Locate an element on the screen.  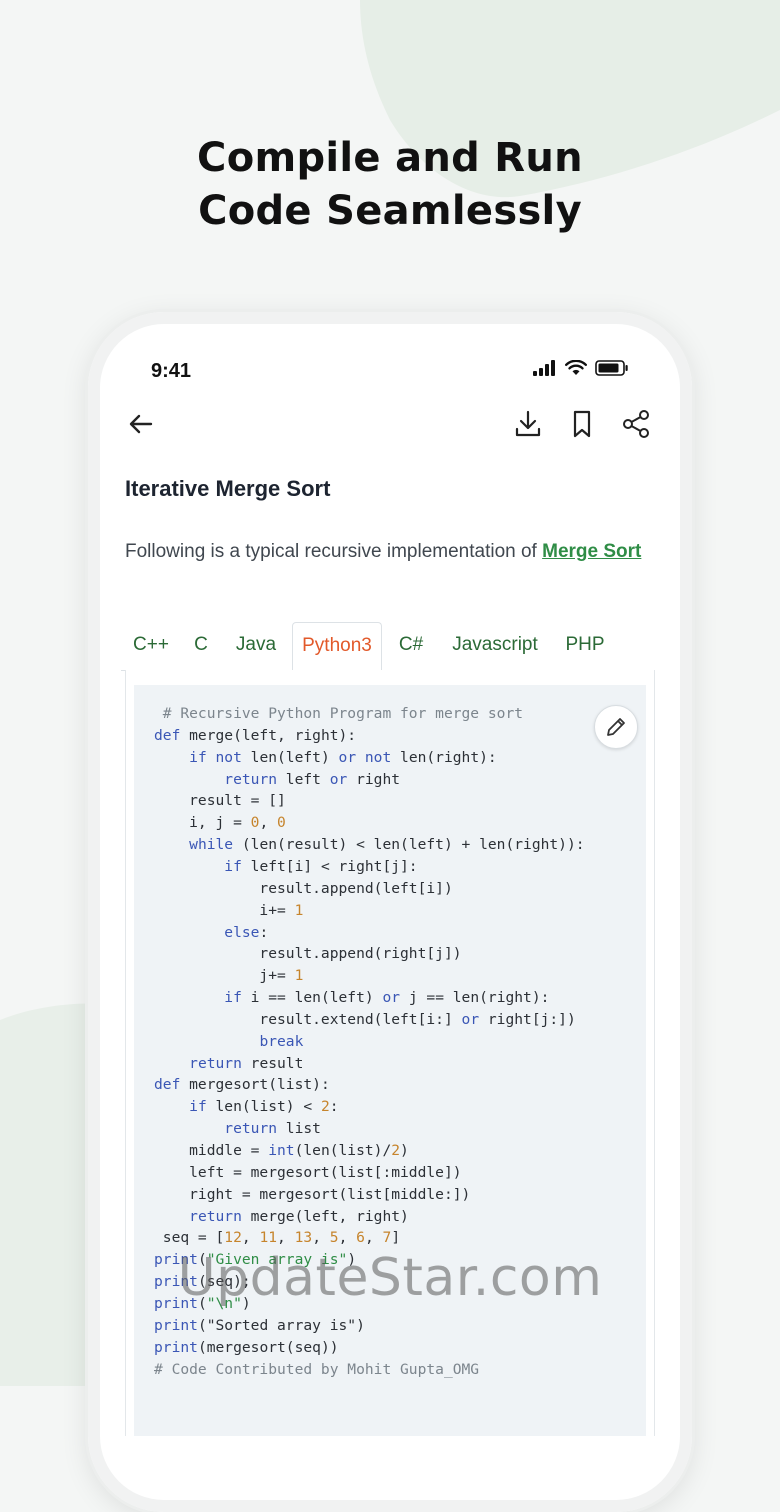
code-line: else: is located at coordinates (211, 933).